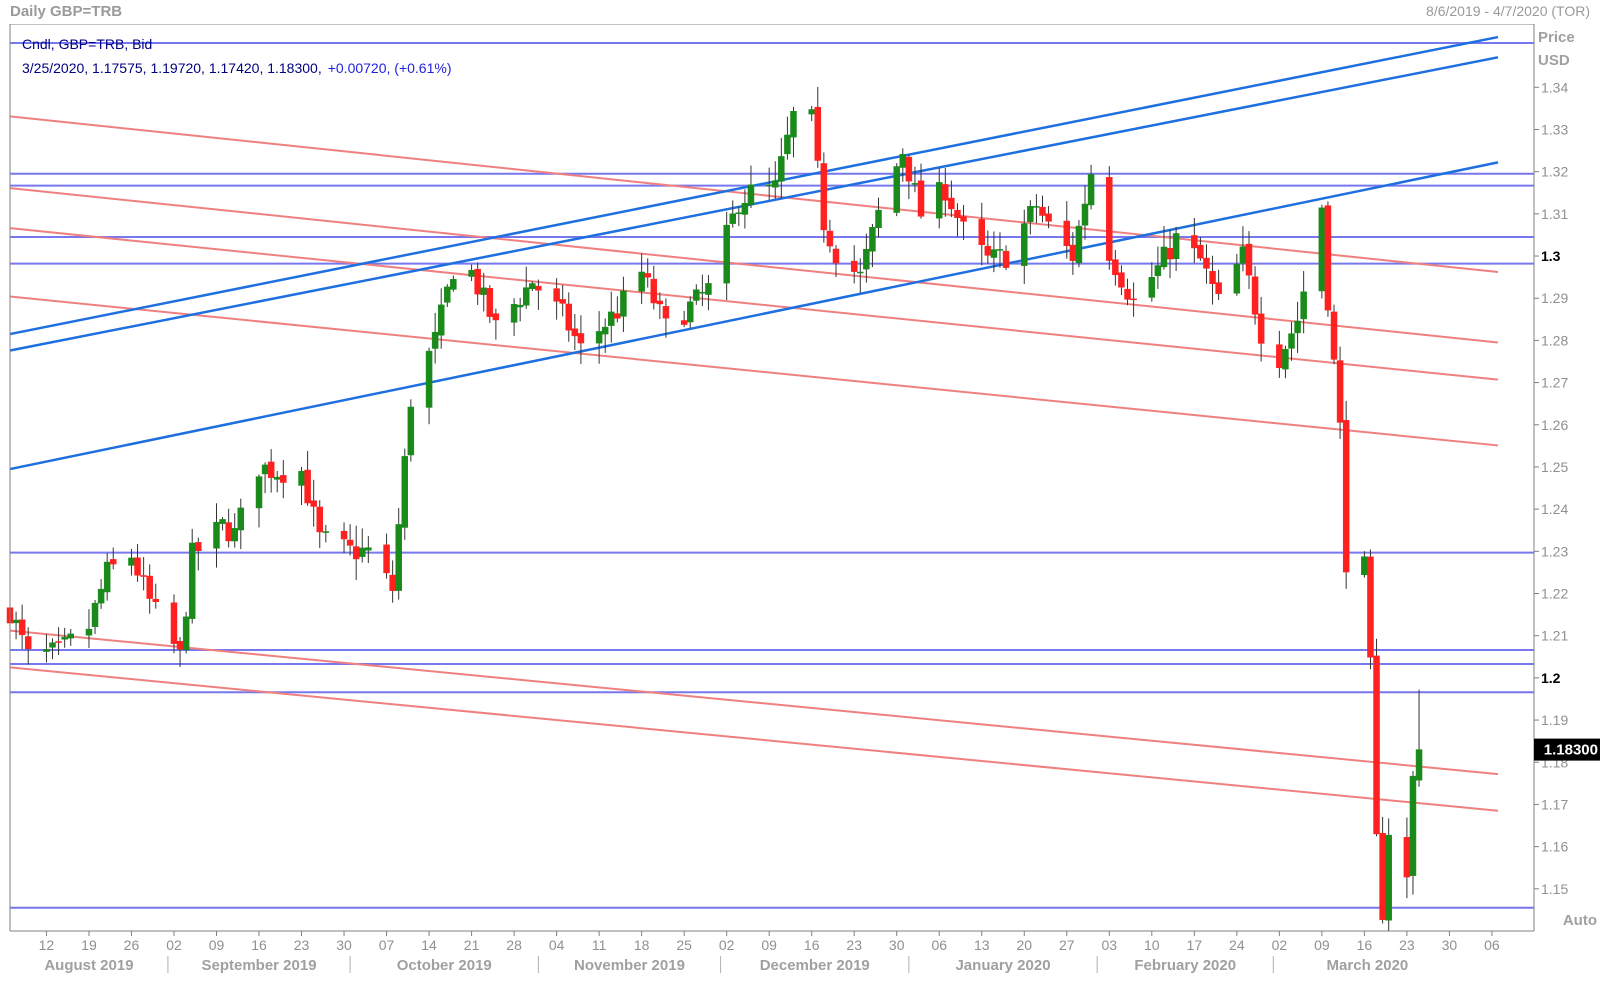 The width and height of the screenshot is (1600, 982). I want to click on chart-title: Daily GBP=TRB, so click(66, 11).